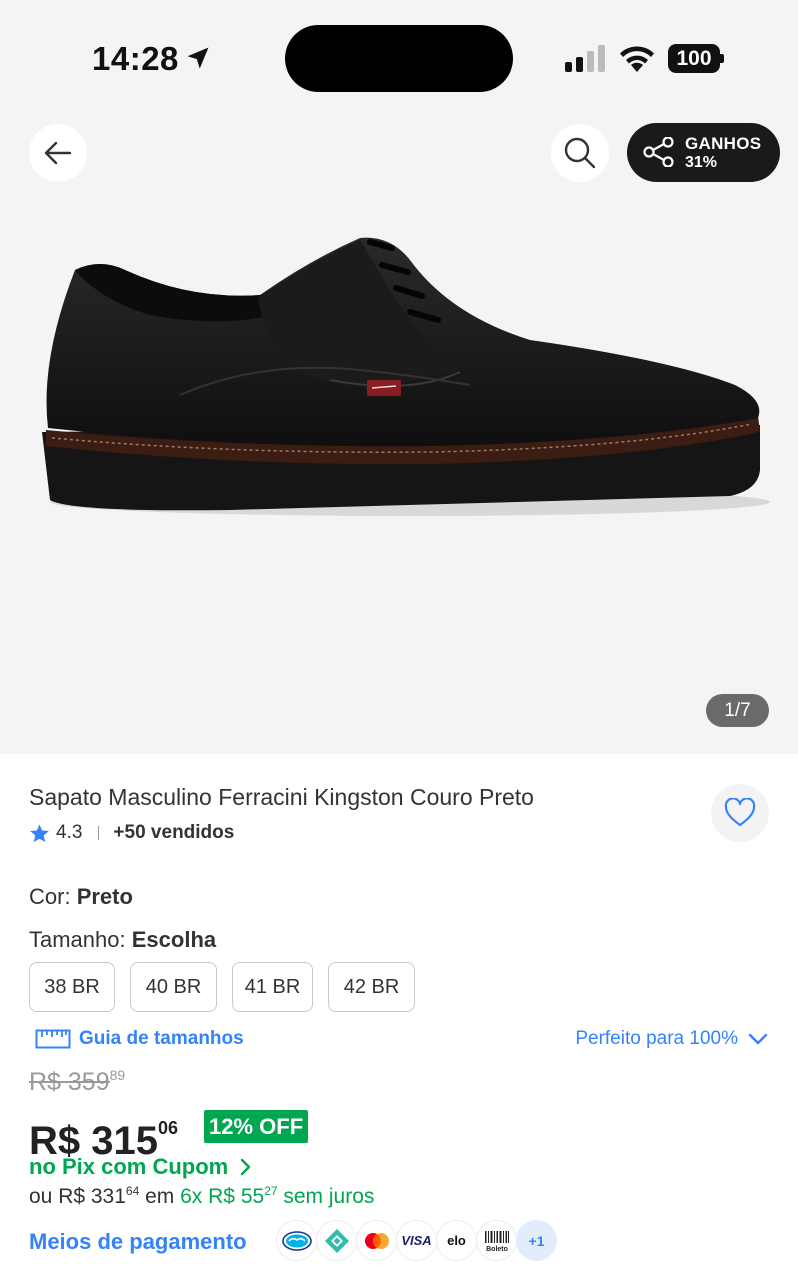 The image size is (798, 1280). I want to click on installments-info: ou R$ 33164 em 6x R$ 5527 sem juros, so click(201, 1196).